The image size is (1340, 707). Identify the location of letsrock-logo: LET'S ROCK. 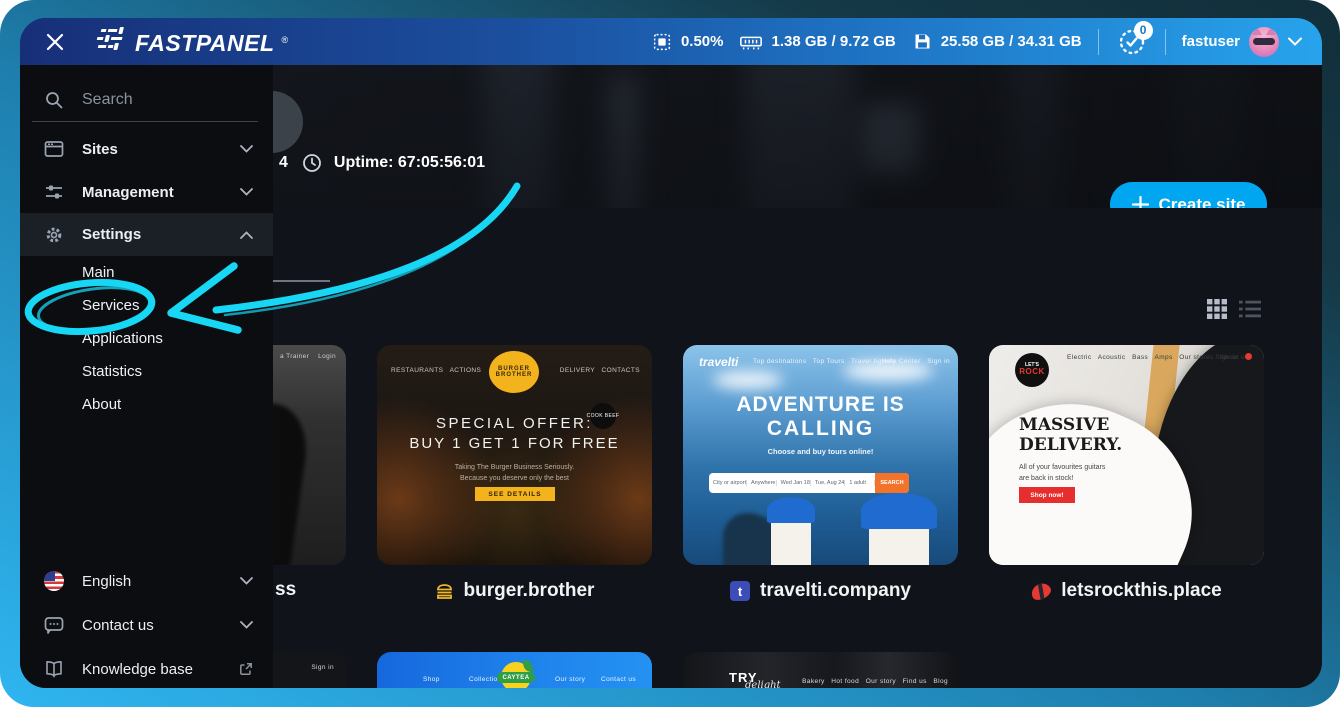
(1032, 370).